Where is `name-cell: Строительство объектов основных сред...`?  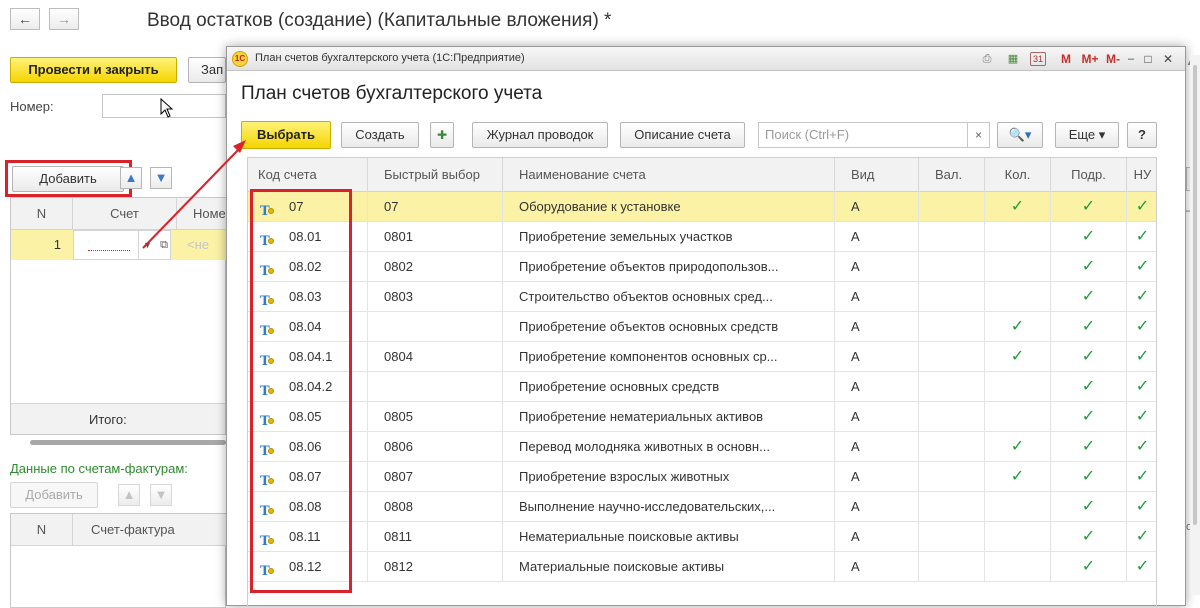
name-cell: Строительство объектов основных сред... is located at coordinates (669, 297).